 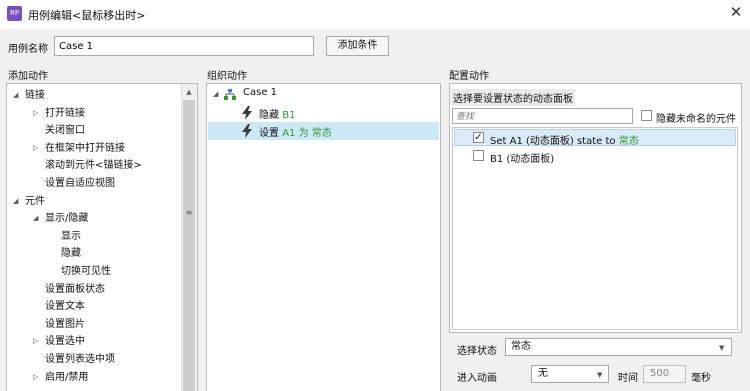 What do you see at coordinates (478, 155) in the screenshot?
I see `panel-checkbox` at bounding box center [478, 155].